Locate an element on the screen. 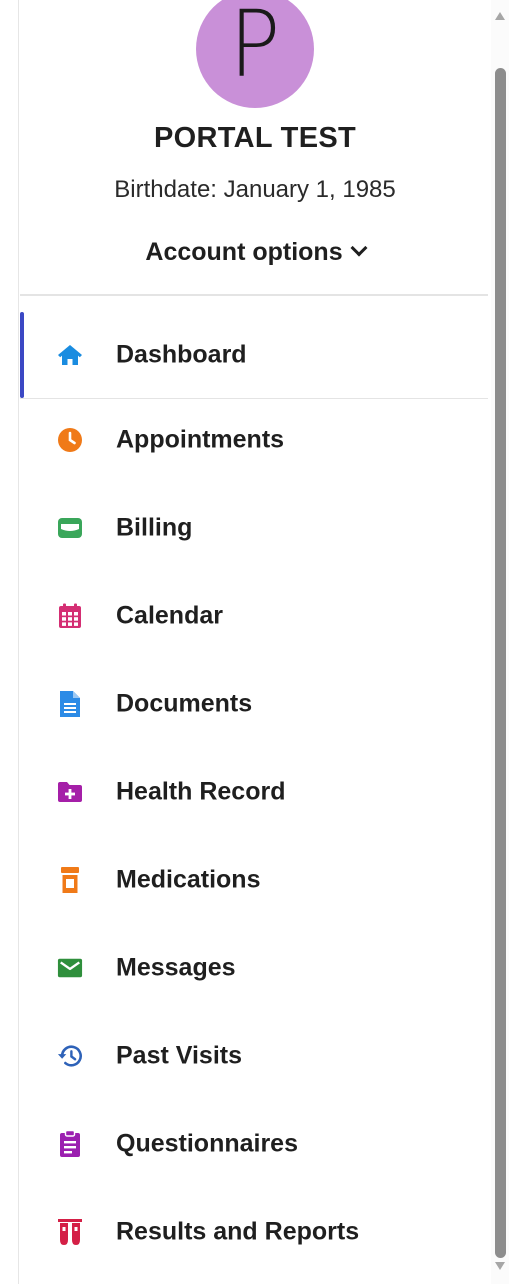 This screenshot has width=509, height=1284. wallet-icon is located at coordinates (70, 528).